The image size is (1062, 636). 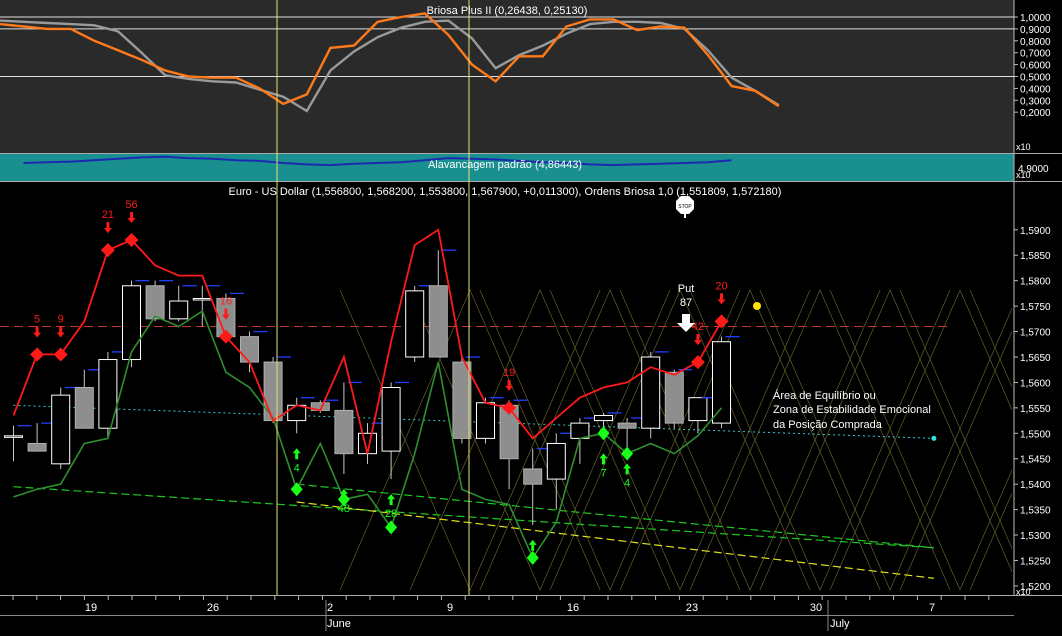 What do you see at coordinates (1035, 101) in the screenshot?
I see `osc-tick-label: 0,3000` at bounding box center [1035, 101].